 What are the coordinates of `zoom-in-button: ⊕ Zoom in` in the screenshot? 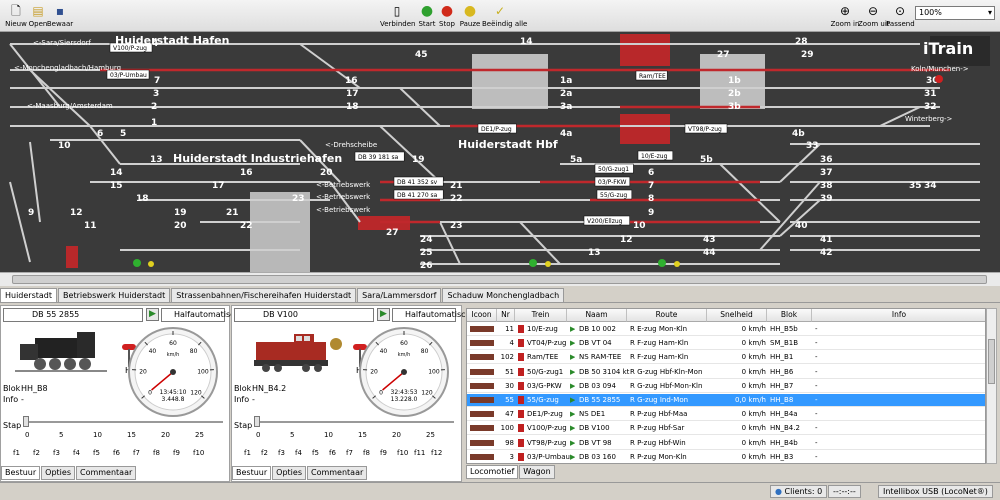 It's located at (845, 16).